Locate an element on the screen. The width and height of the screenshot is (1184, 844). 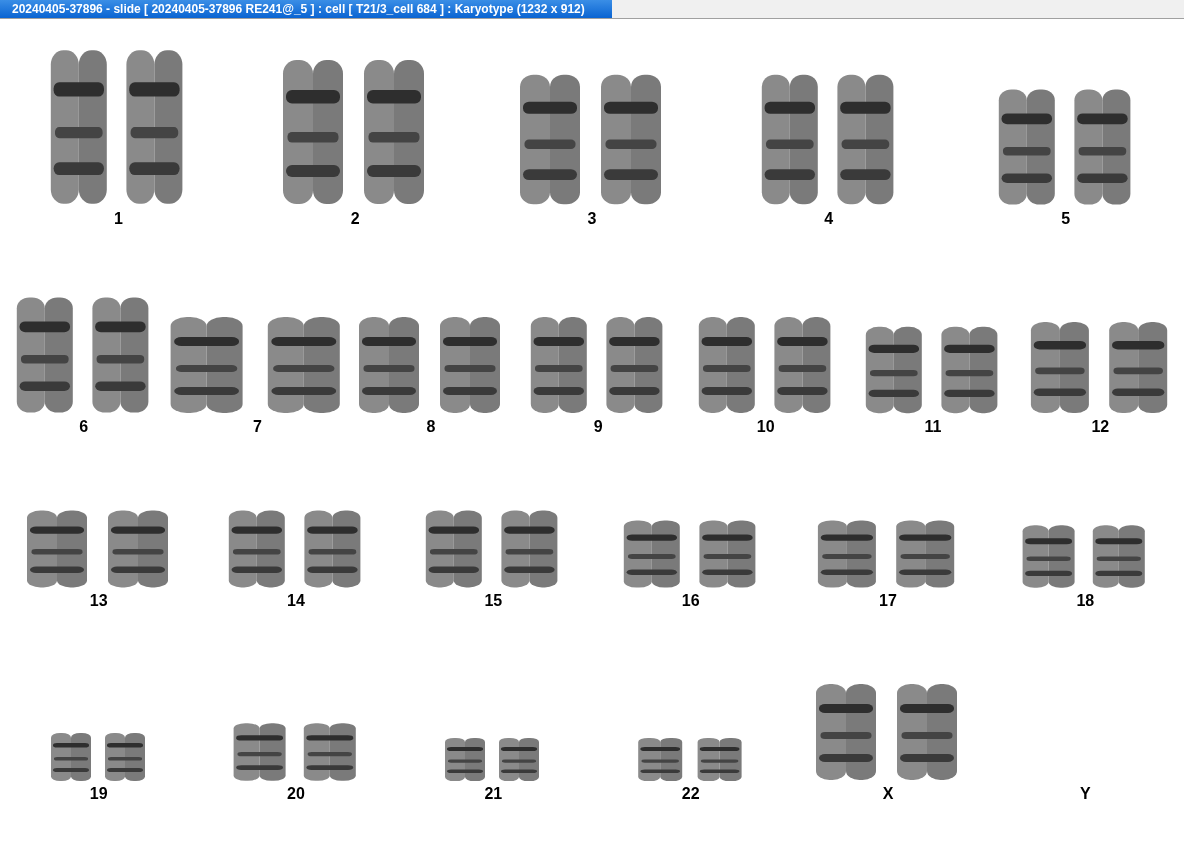
chromosome-label: 13 is located at coordinates (98, 601).